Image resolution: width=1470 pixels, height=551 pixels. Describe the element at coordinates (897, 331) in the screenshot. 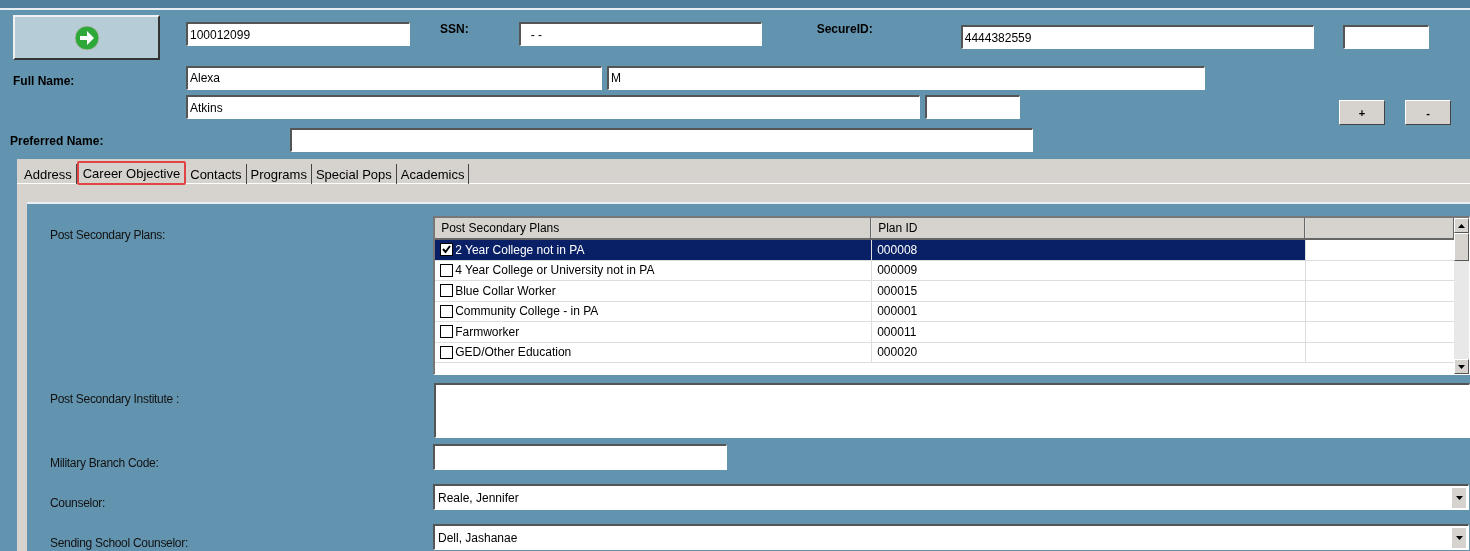

I see `table-cell: 000011` at that location.